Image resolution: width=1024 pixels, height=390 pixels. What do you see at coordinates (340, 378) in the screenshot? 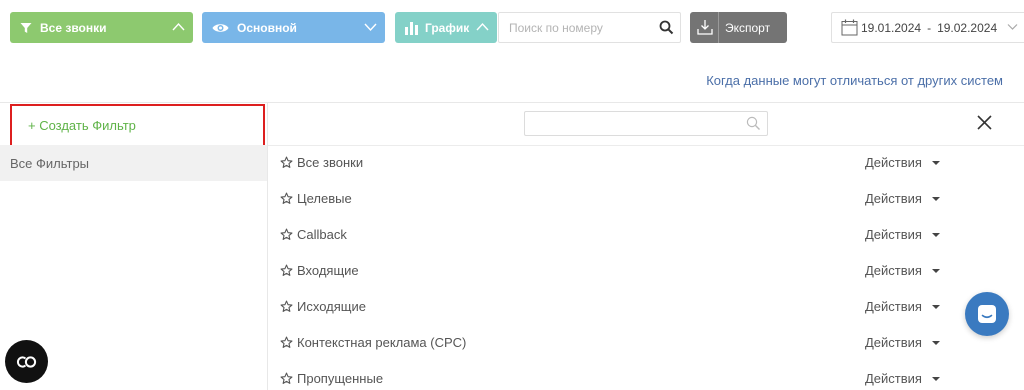
I see `filter-name: Пропущенные` at bounding box center [340, 378].